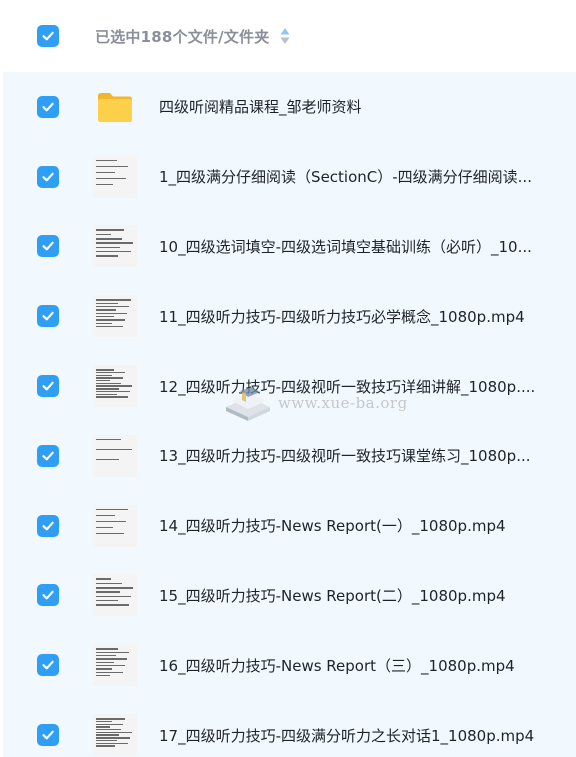  What do you see at coordinates (285, 36) in the screenshot?
I see `sort-toggle-icon` at bounding box center [285, 36].